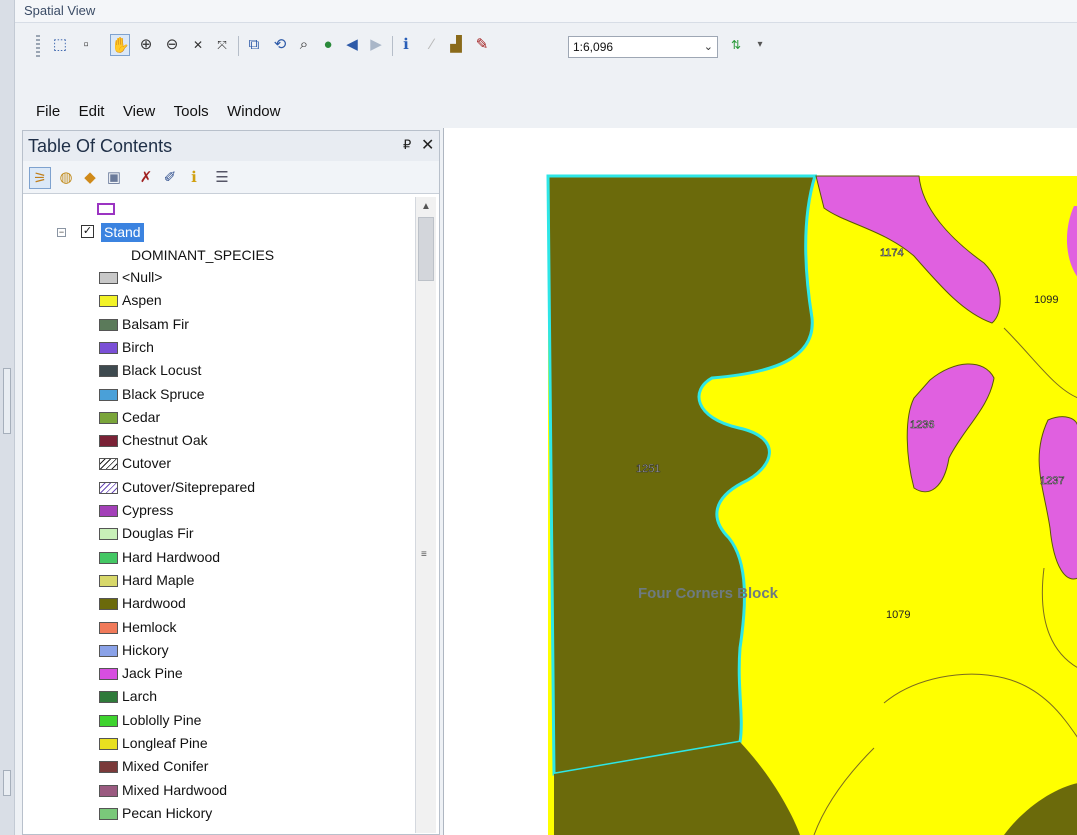 This screenshot has height=835, width=1077. Describe the element at coordinates (203, 255) in the screenshot. I see `legend-field-name: DOMINANT_SPECIES` at that location.